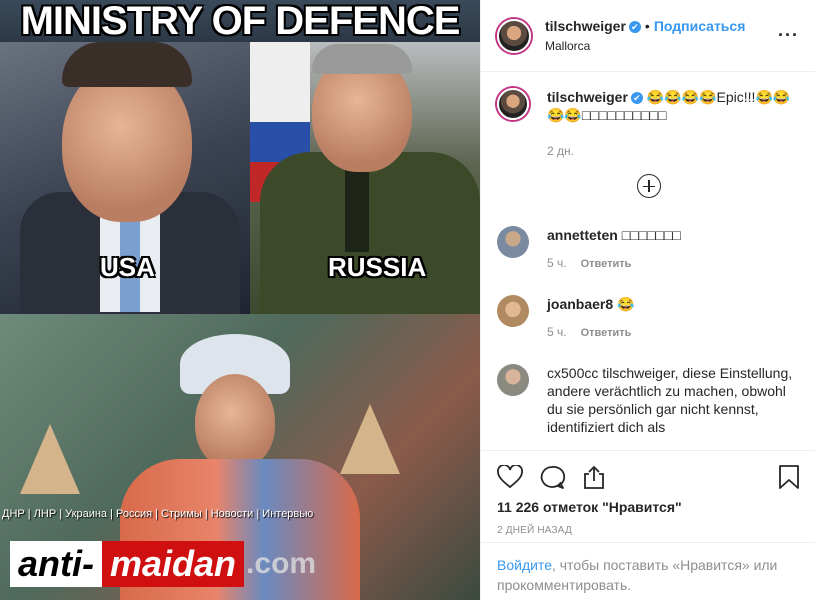  I want to click on post-date: 2 ДНЕЙ НАЗАД, so click(648, 530).